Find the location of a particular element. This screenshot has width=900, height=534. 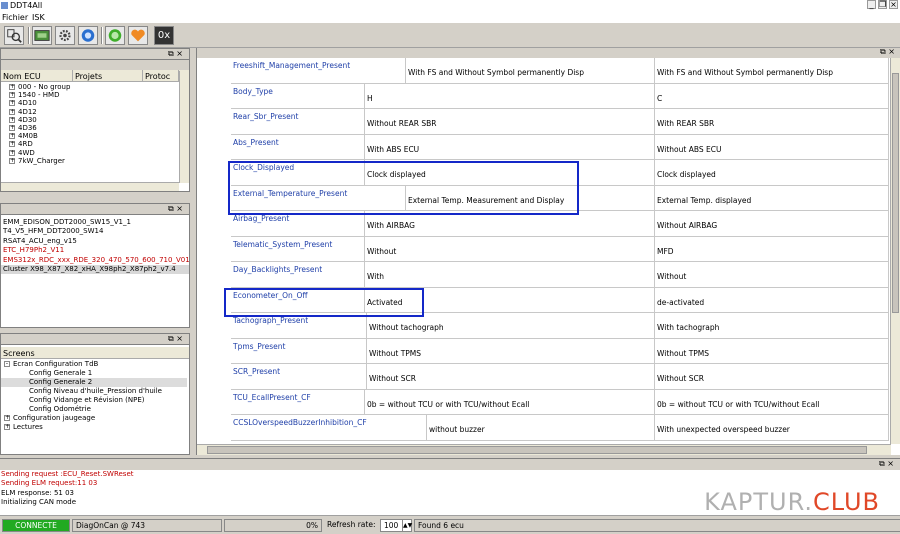

screen-tree-item: + Configuration jaugeage is located at coordinates (95, 418).